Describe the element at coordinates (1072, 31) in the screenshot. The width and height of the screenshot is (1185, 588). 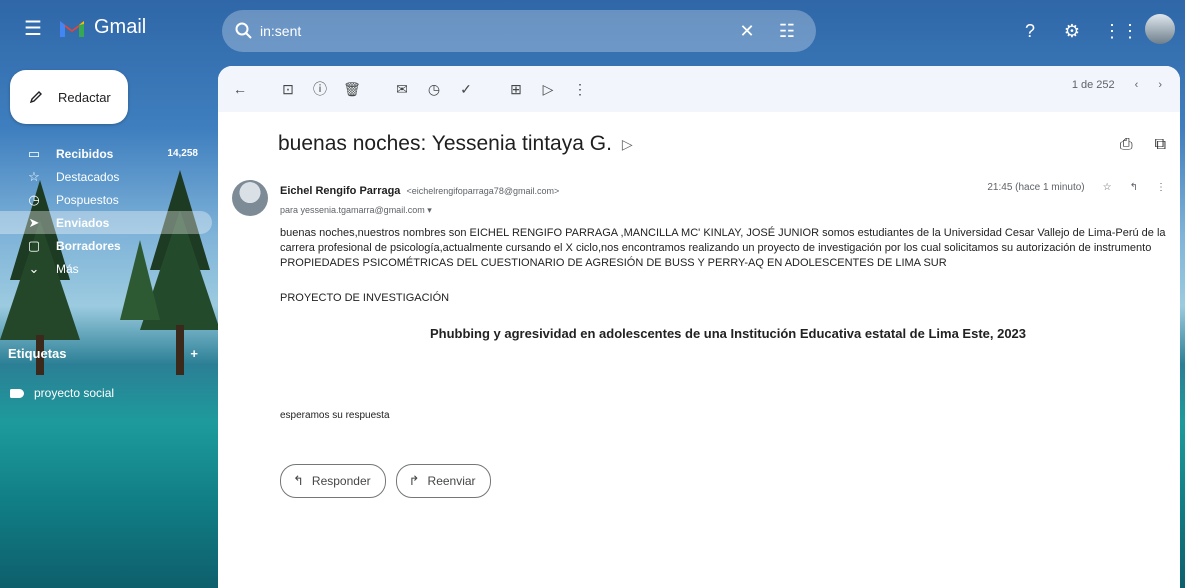
I see `settings-gear-icon: ⚙` at that location.